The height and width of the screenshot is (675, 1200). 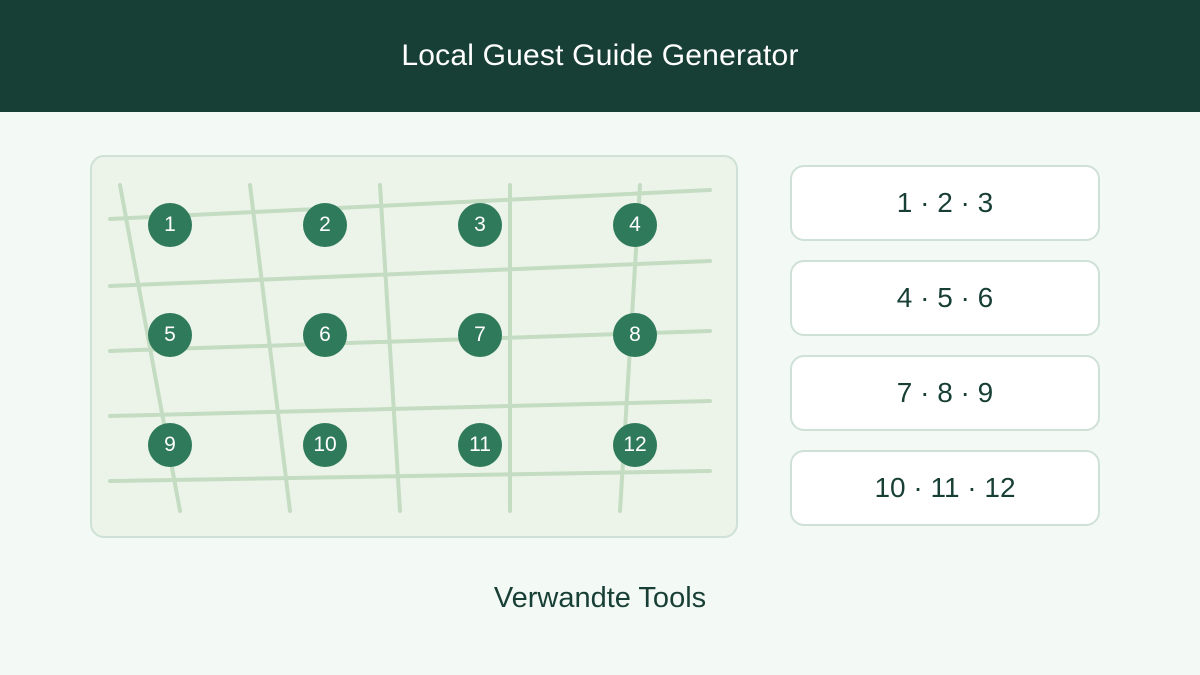 I want to click on map-marker-9: 9, so click(x=170, y=445).